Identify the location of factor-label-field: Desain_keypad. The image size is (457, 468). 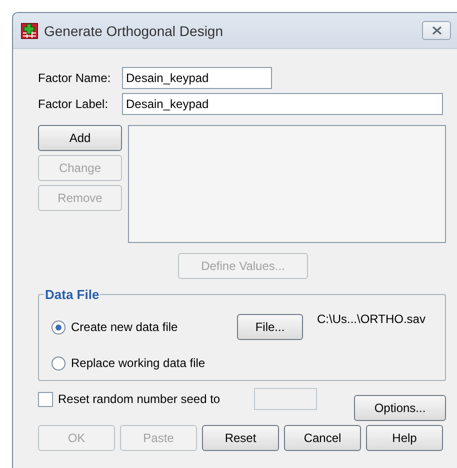
(282, 104).